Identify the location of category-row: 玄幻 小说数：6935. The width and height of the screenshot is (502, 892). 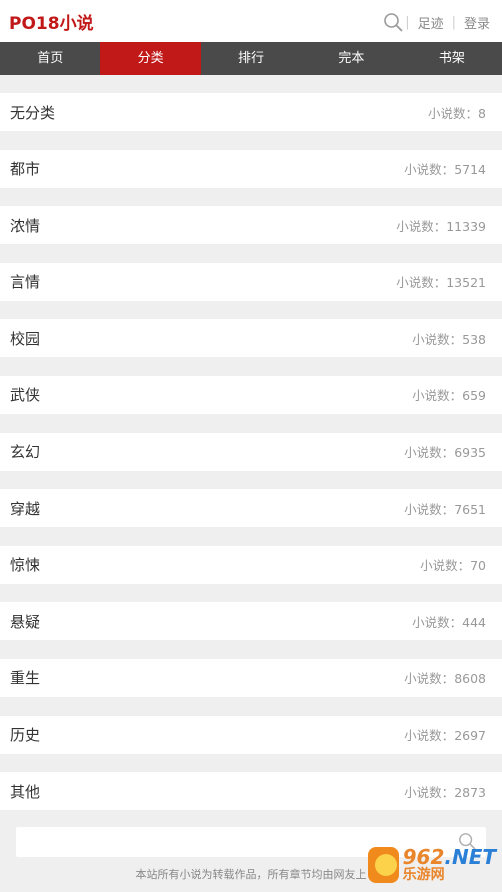
(251, 451).